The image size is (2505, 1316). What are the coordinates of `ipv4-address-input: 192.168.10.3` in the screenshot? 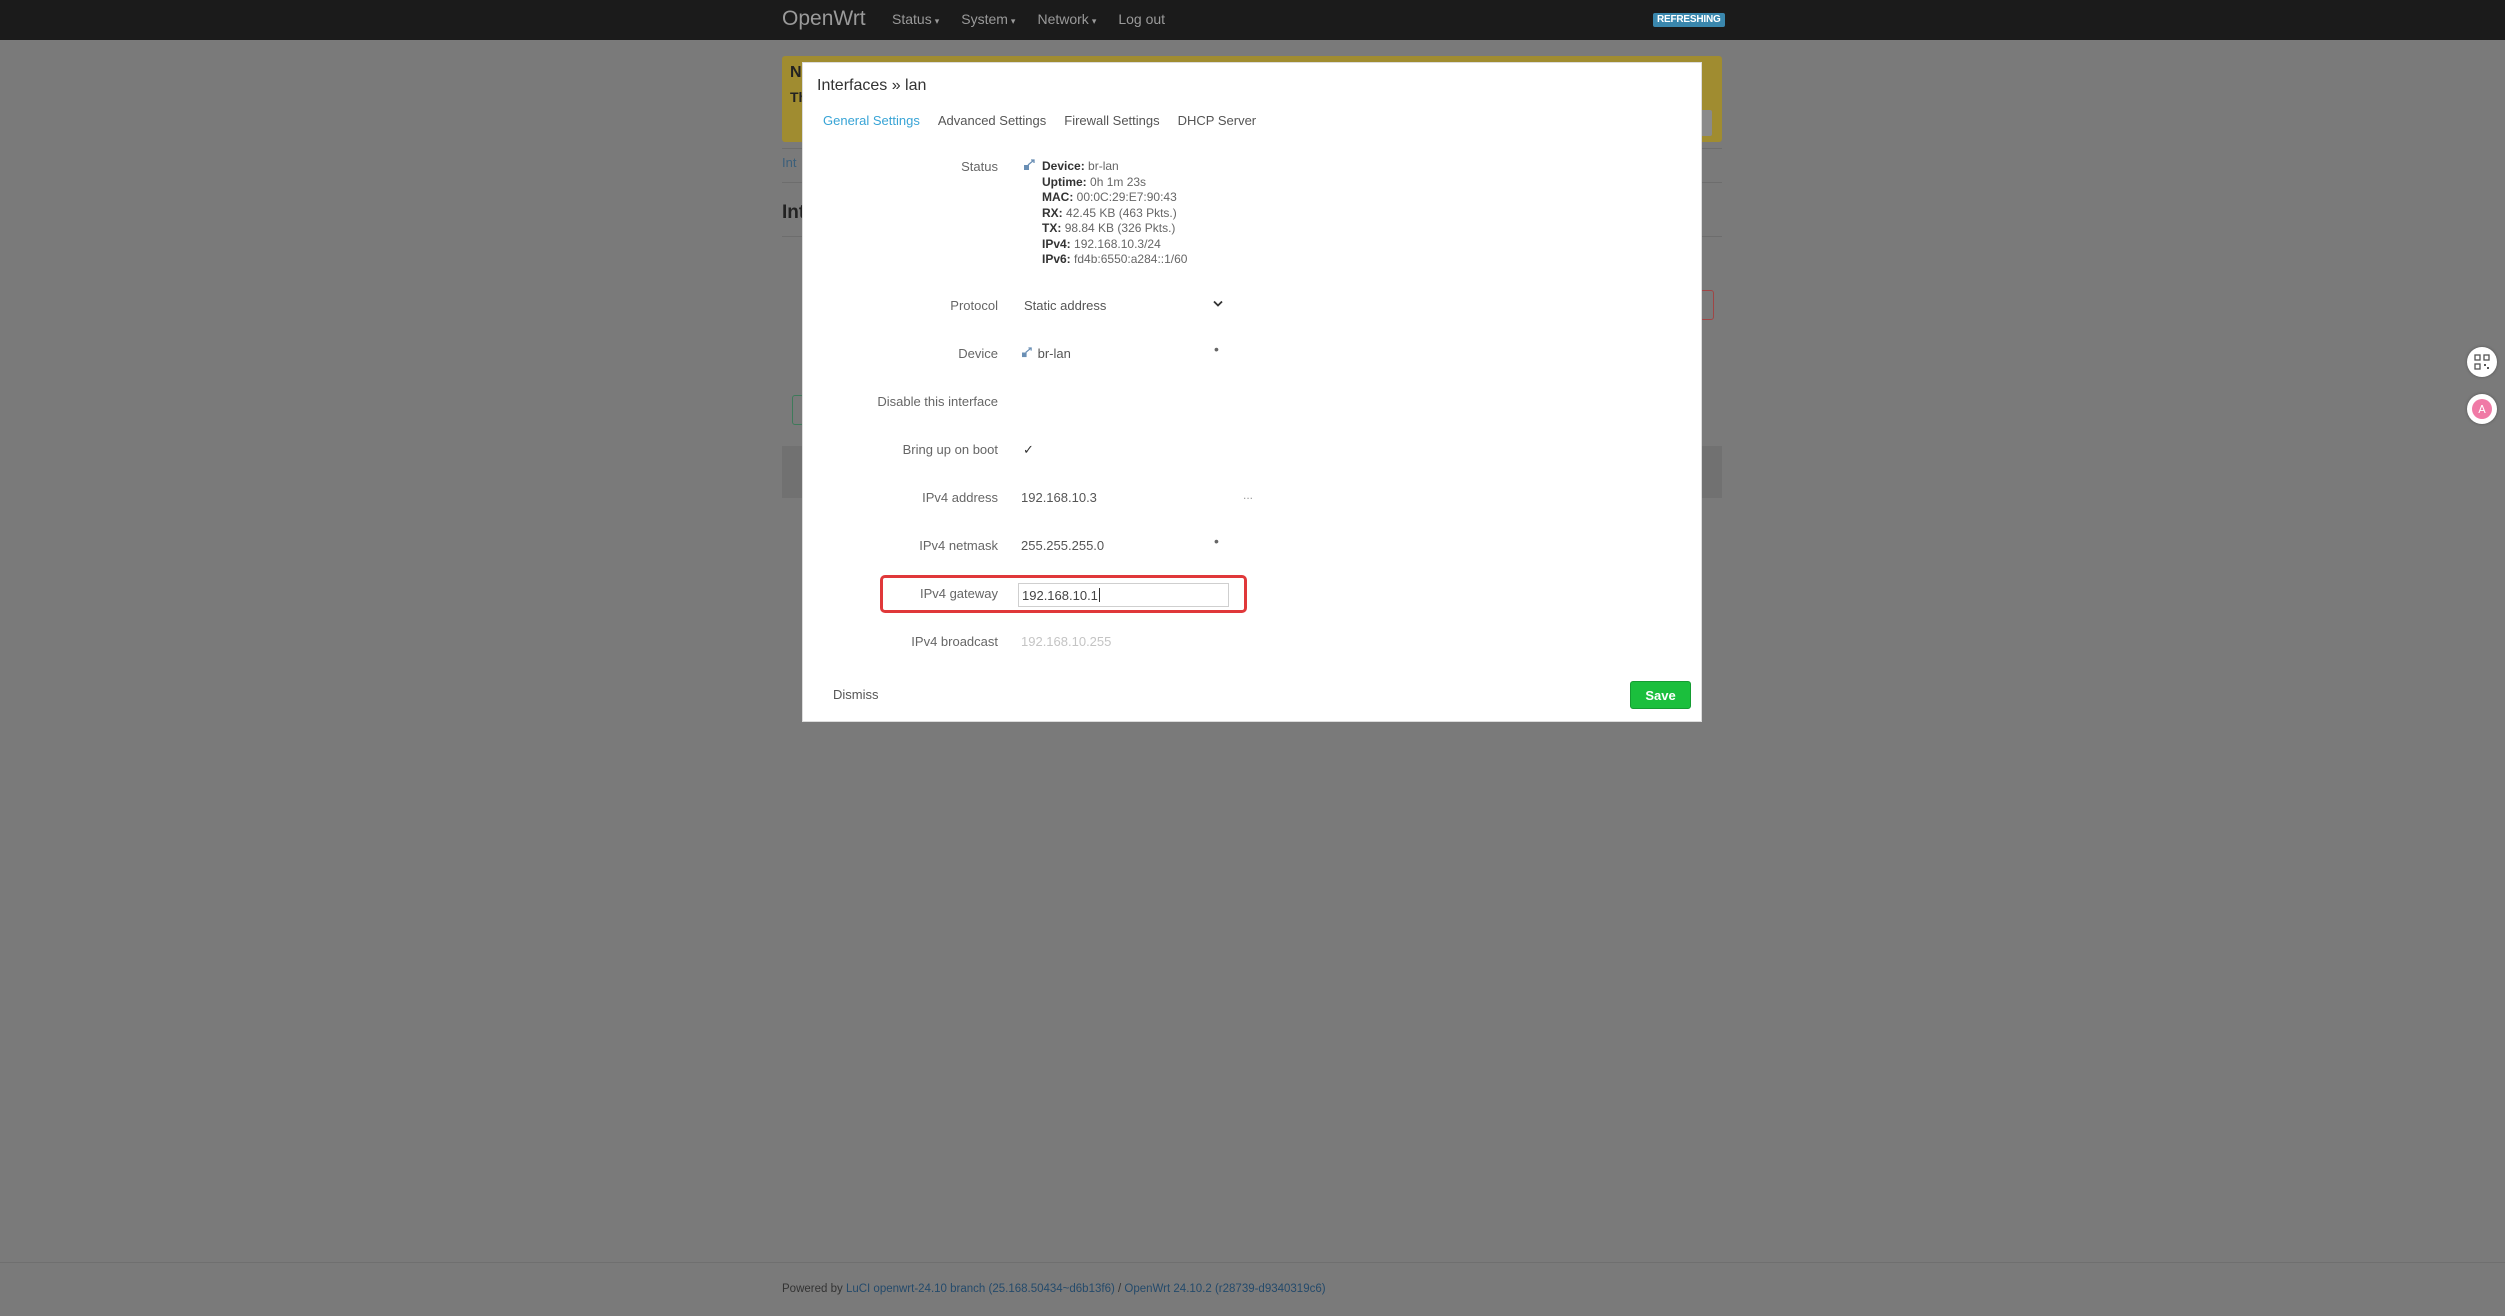 It's located at (1059, 497).